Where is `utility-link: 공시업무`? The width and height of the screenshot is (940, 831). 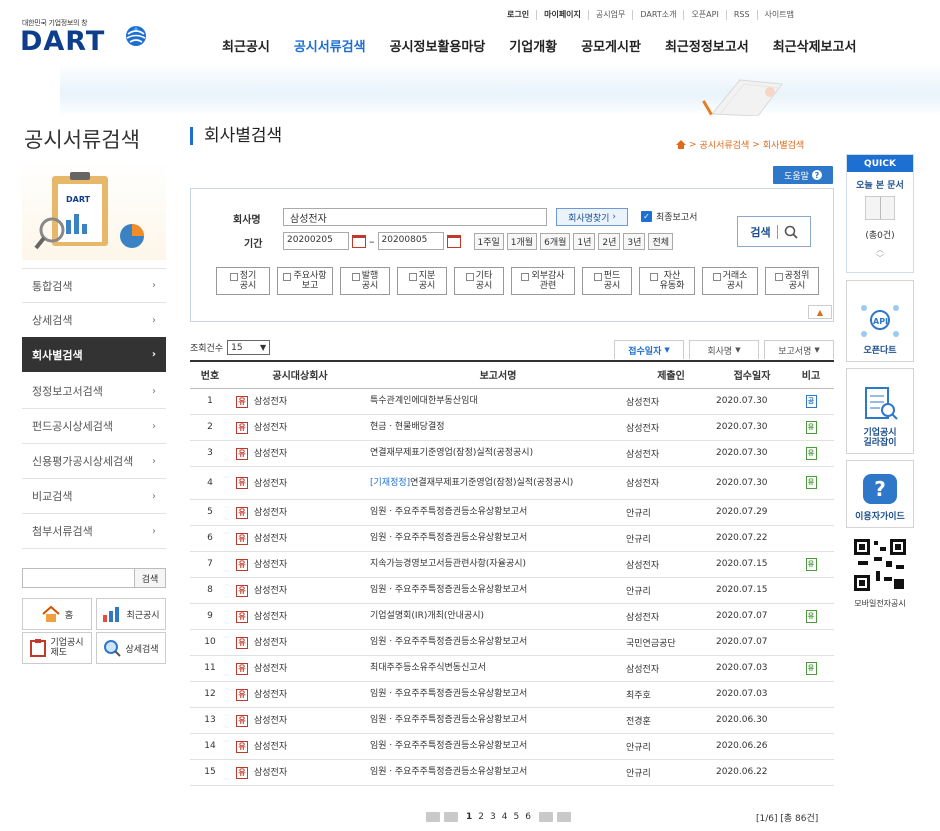 utility-link: 공시업무 is located at coordinates (609, 15).